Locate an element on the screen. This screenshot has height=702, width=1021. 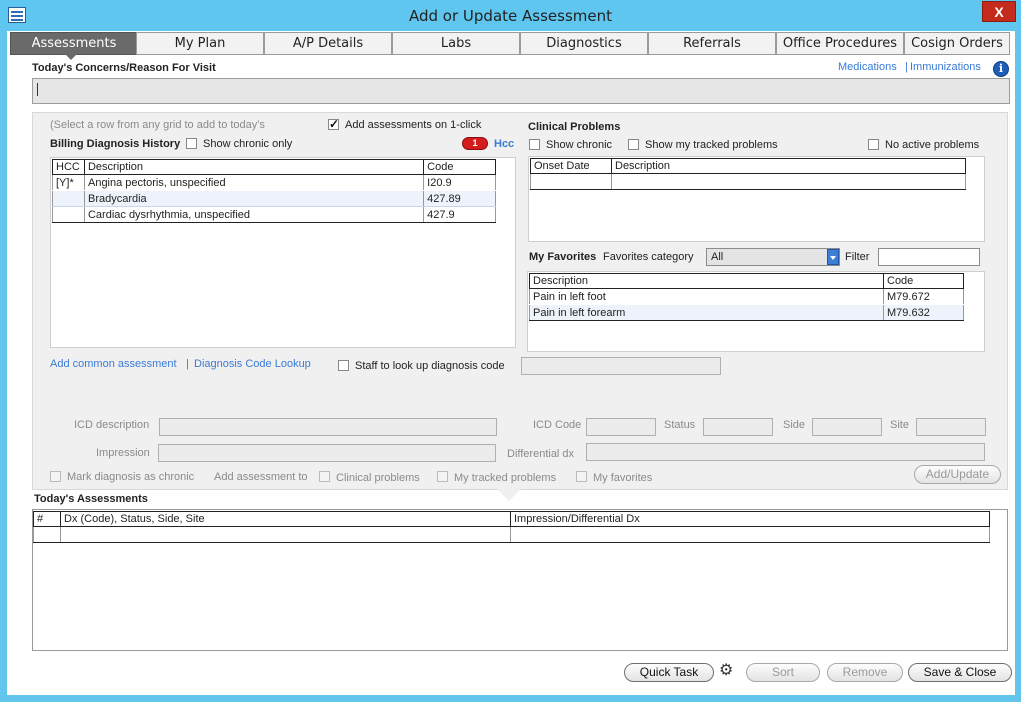
icd-description-label: ICD description is located at coordinates (112, 425).